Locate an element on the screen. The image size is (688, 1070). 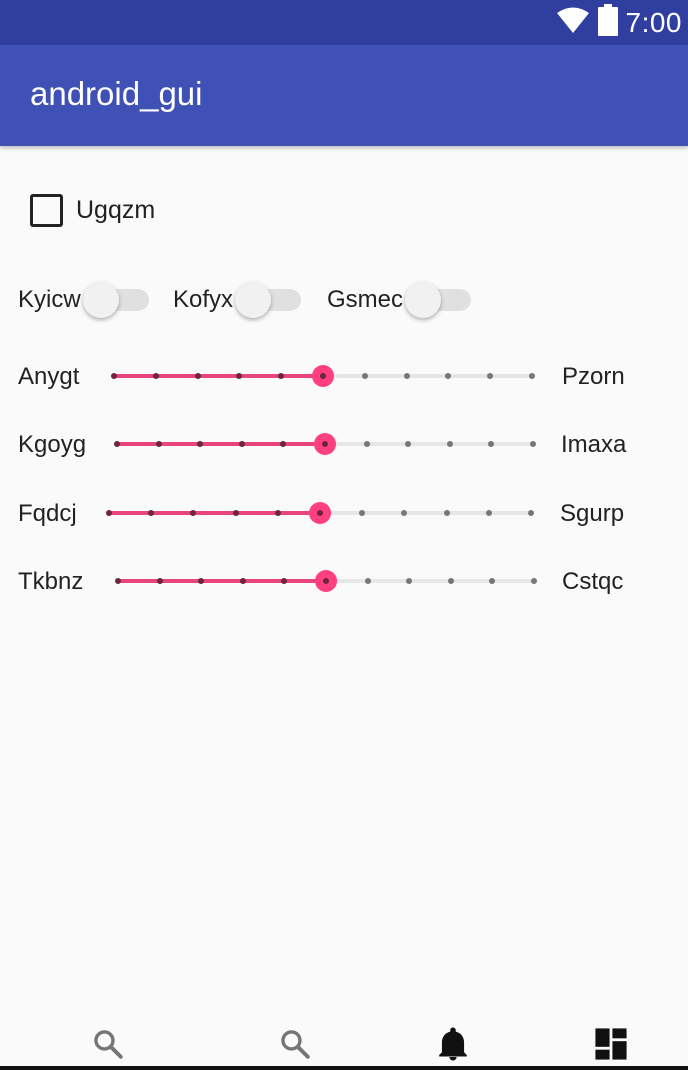
status-icons: 7:00 is located at coordinates (619, 22).